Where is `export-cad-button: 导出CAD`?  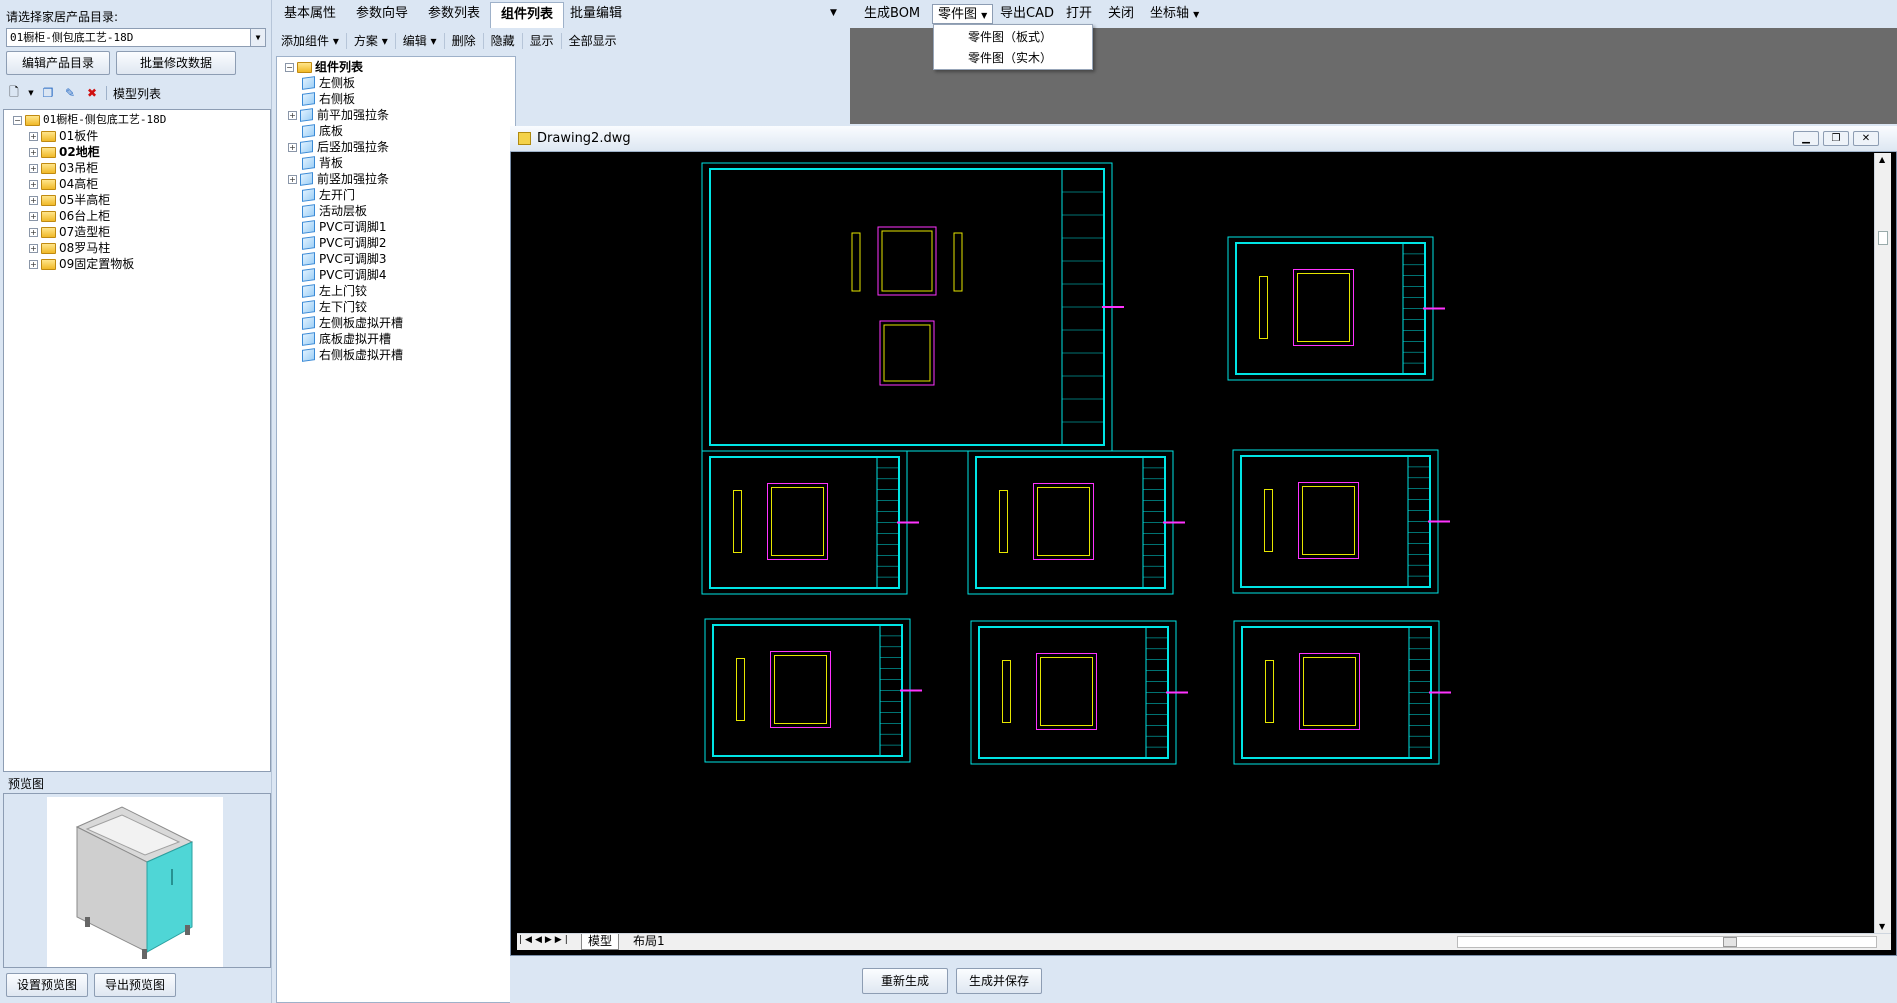 export-cad-button: 导出CAD is located at coordinates (1027, 14).